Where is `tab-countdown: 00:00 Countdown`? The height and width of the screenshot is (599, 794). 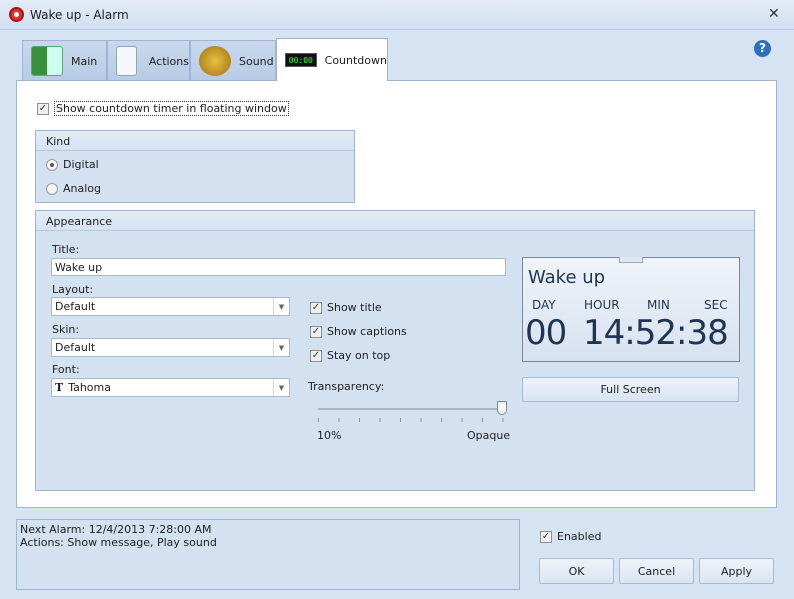
tab-countdown: 00:00 Countdown is located at coordinates (332, 59).